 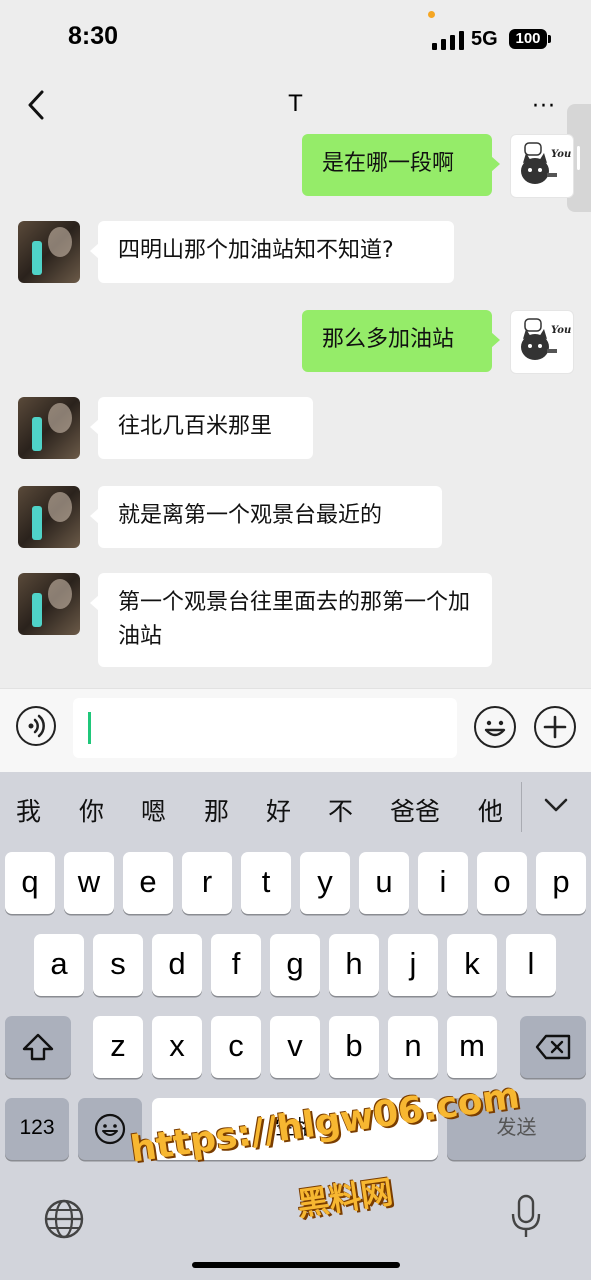 I want to click on message-bubble-outgoing: 那么多加油站, so click(x=401, y=341).